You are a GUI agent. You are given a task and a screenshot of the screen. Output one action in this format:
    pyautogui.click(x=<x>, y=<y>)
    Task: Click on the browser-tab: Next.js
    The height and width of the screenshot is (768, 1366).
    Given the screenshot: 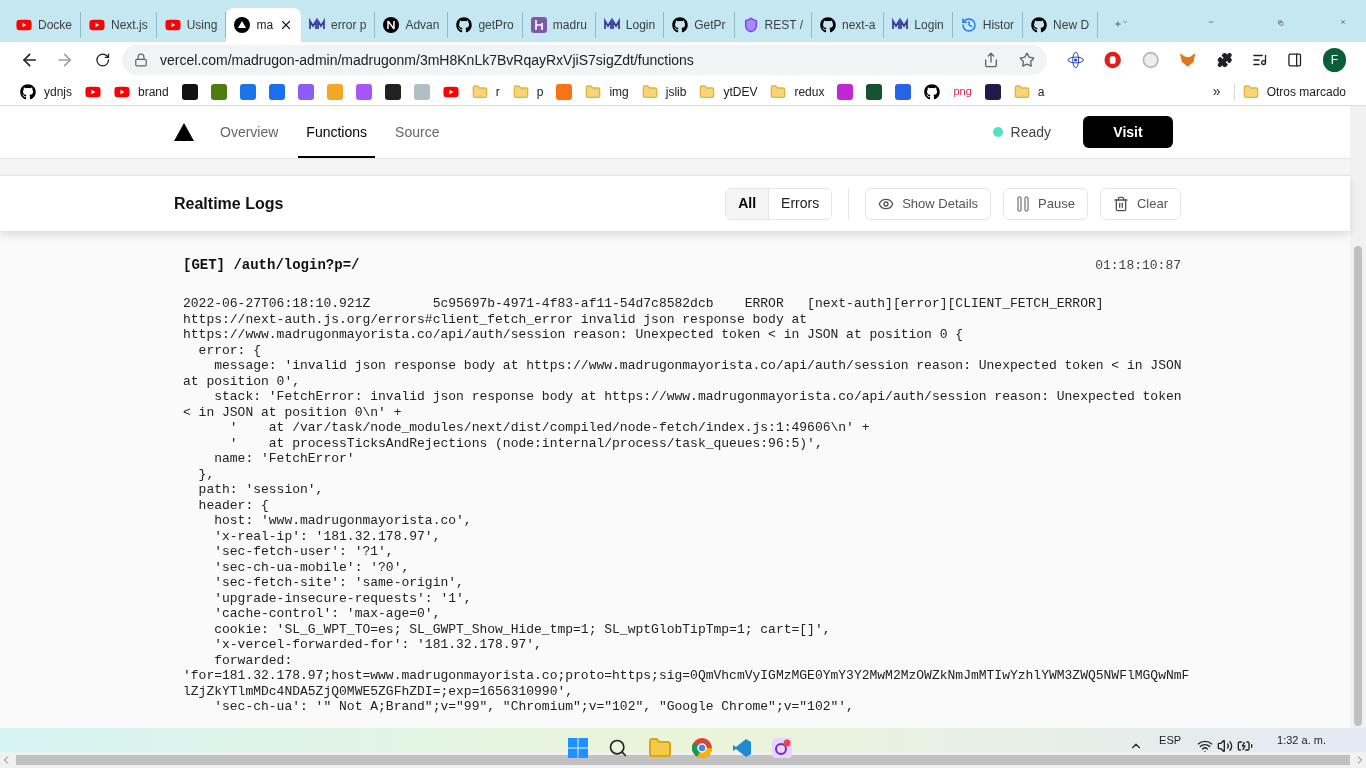 What is the action you would take?
    pyautogui.click(x=119, y=25)
    